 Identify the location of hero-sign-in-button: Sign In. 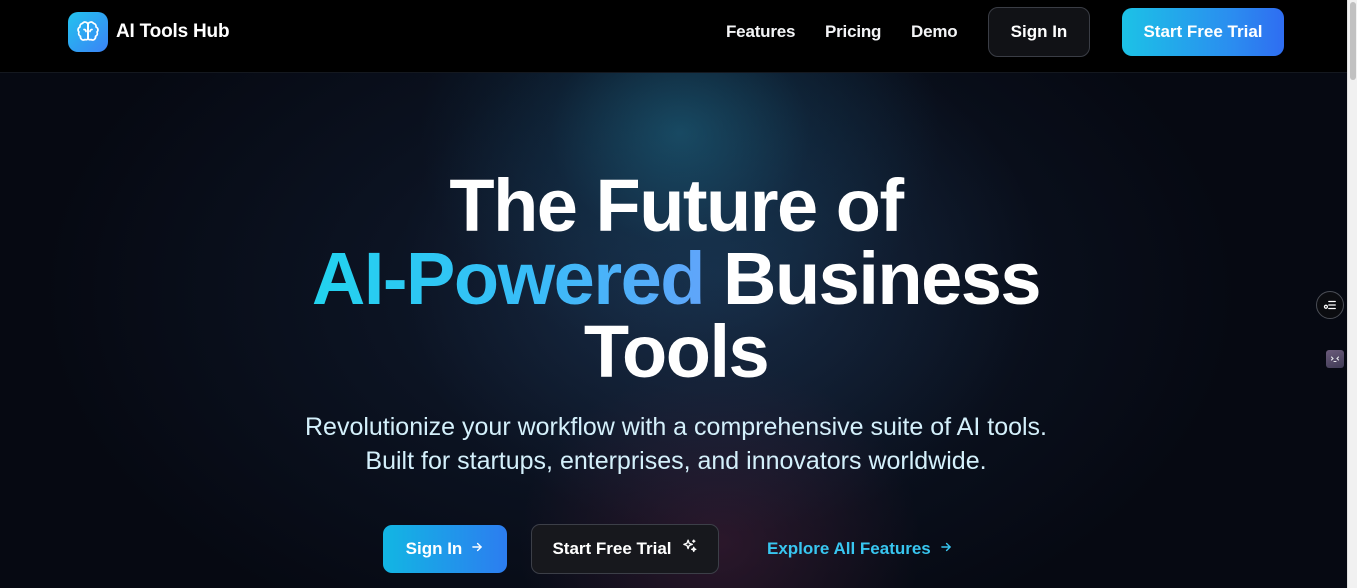
(445, 549).